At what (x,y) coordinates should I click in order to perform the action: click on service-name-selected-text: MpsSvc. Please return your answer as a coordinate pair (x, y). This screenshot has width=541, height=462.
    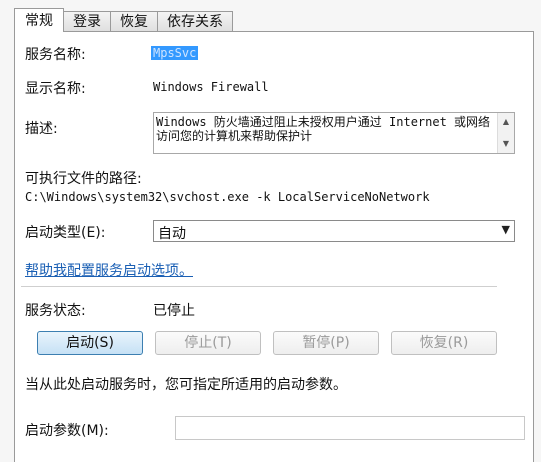
    Looking at the image, I should click on (175, 53).